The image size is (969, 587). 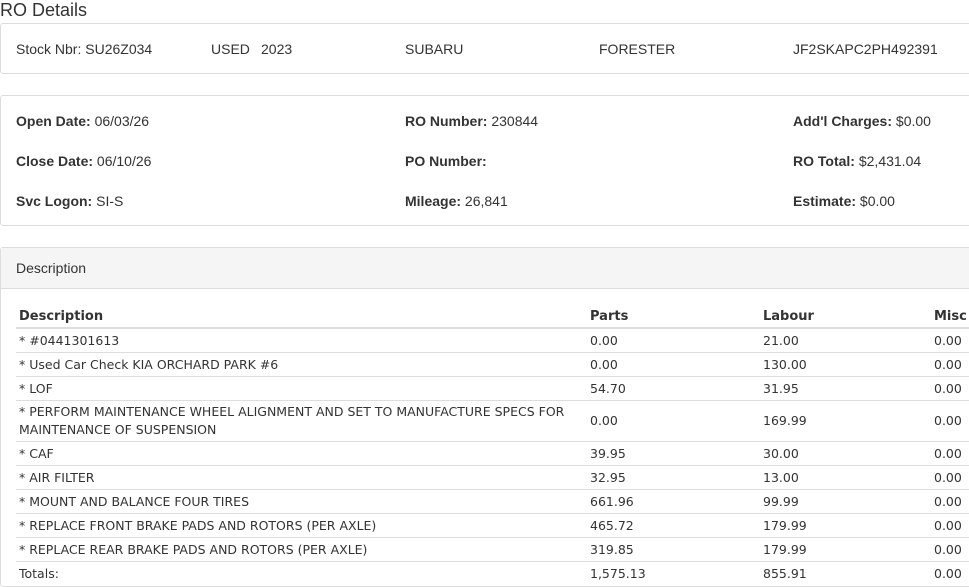 I want to click on cell-description: * AIR FILTER, so click(x=301, y=477).